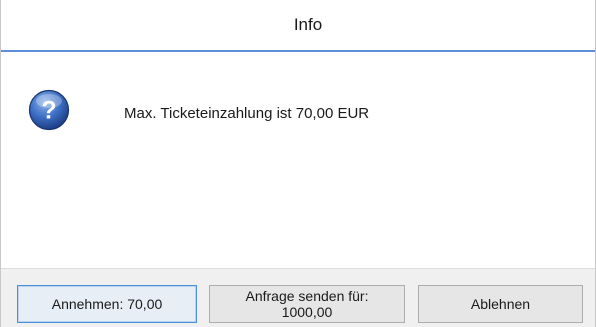 This screenshot has width=596, height=327. Describe the element at coordinates (500, 304) in the screenshot. I see `decline-button: Ablehnen` at that location.